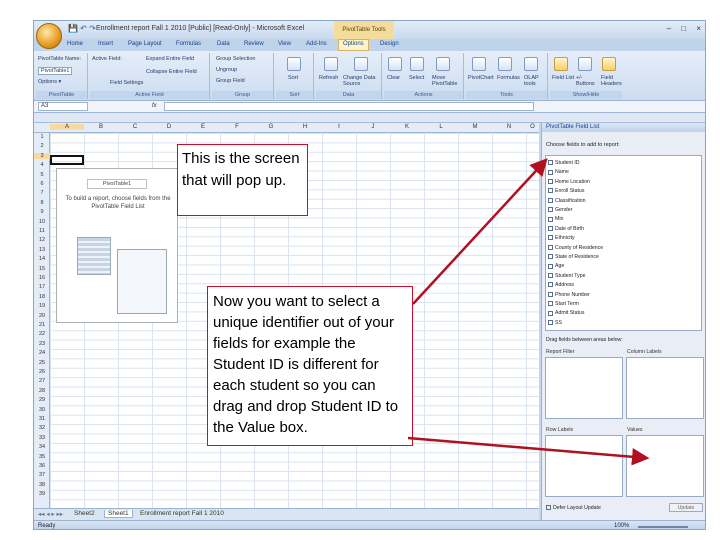 Image resolution: width=720 pixels, height=540 pixels. What do you see at coordinates (42, 240) in the screenshot?
I see `row-header: 12` at bounding box center [42, 240].